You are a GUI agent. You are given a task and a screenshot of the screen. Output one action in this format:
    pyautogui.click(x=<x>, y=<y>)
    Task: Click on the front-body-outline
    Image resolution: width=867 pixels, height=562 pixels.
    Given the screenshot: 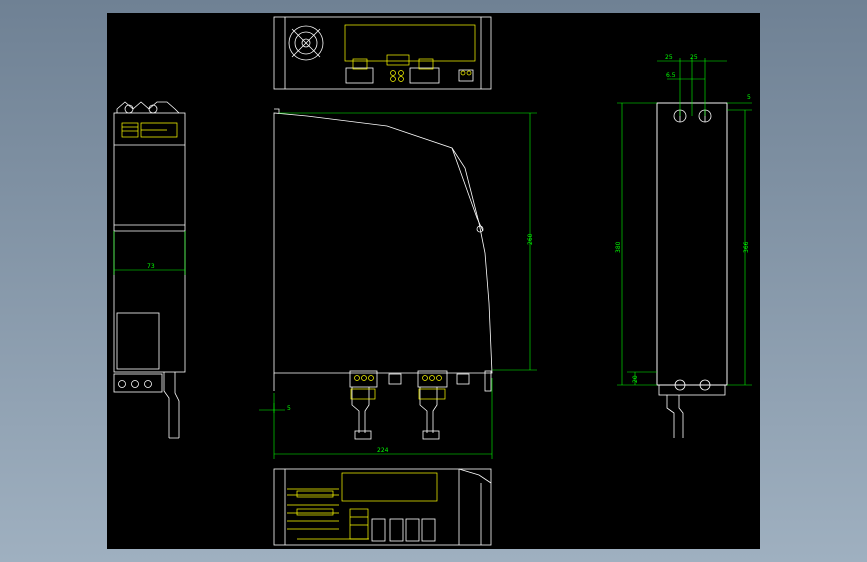 What is the action you would take?
    pyautogui.click(x=383, y=243)
    